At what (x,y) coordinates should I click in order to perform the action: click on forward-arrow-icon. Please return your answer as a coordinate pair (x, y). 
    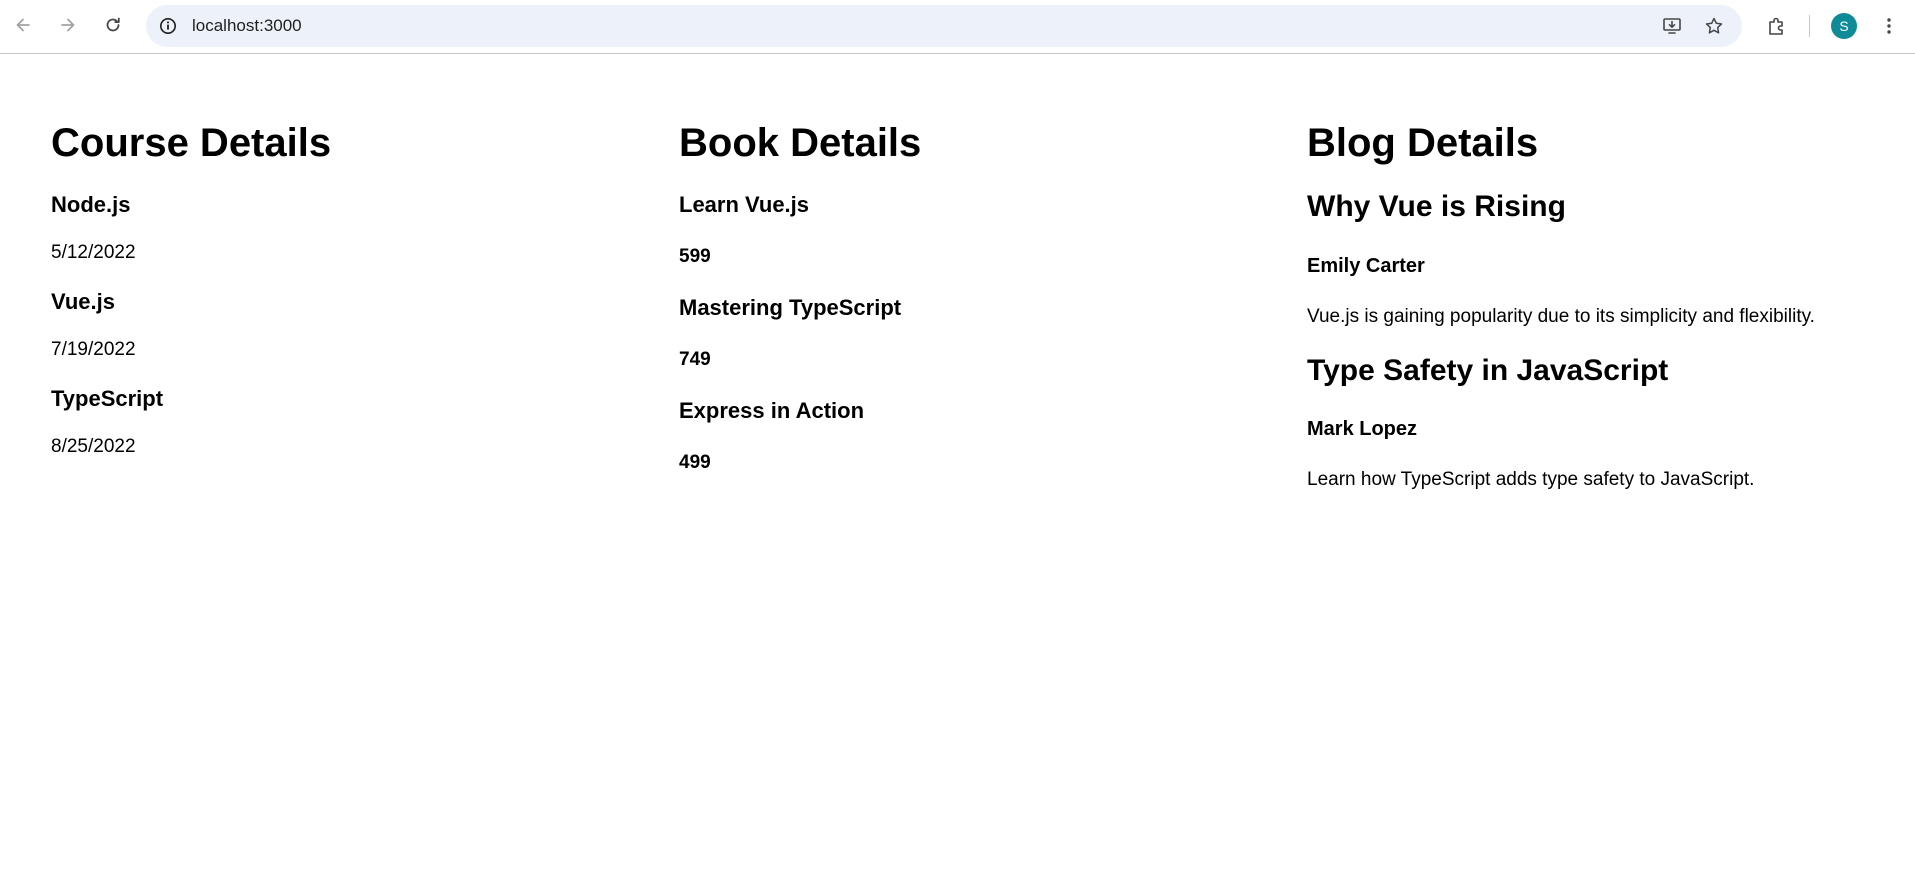
    Looking at the image, I should click on (68, 25).